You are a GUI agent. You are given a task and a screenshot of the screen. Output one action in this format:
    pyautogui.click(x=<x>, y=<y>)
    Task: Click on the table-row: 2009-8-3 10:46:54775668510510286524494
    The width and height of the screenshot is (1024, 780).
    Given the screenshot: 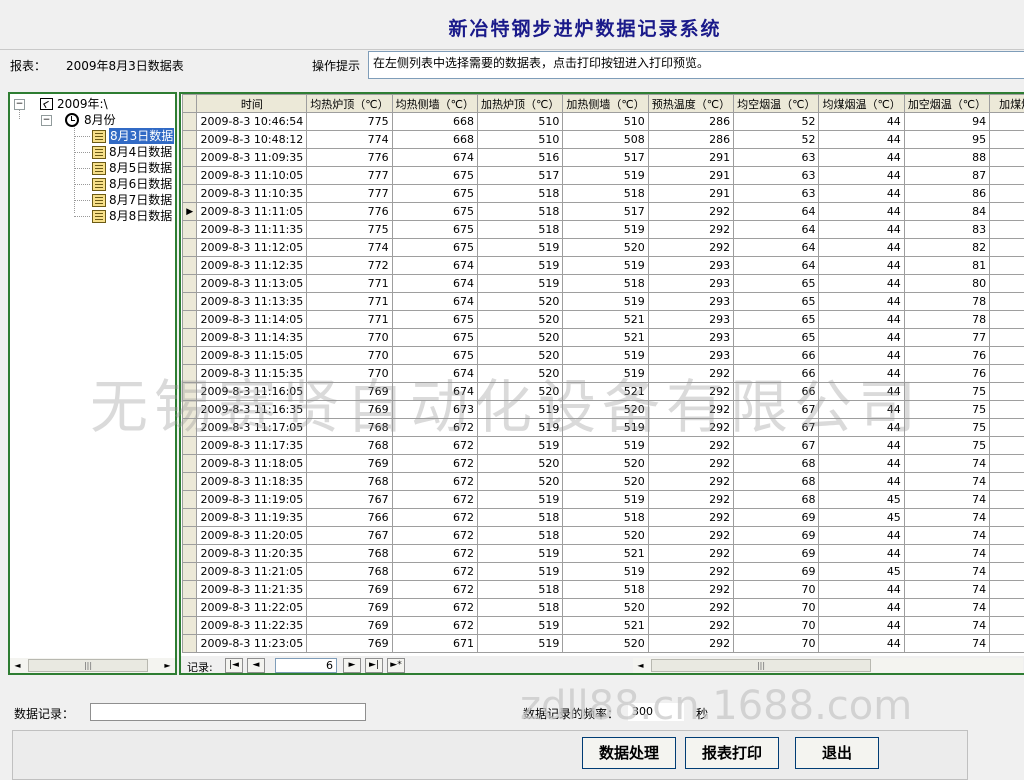 What is the action you would take?
    pyautogui.click(x=603, y=122)
    